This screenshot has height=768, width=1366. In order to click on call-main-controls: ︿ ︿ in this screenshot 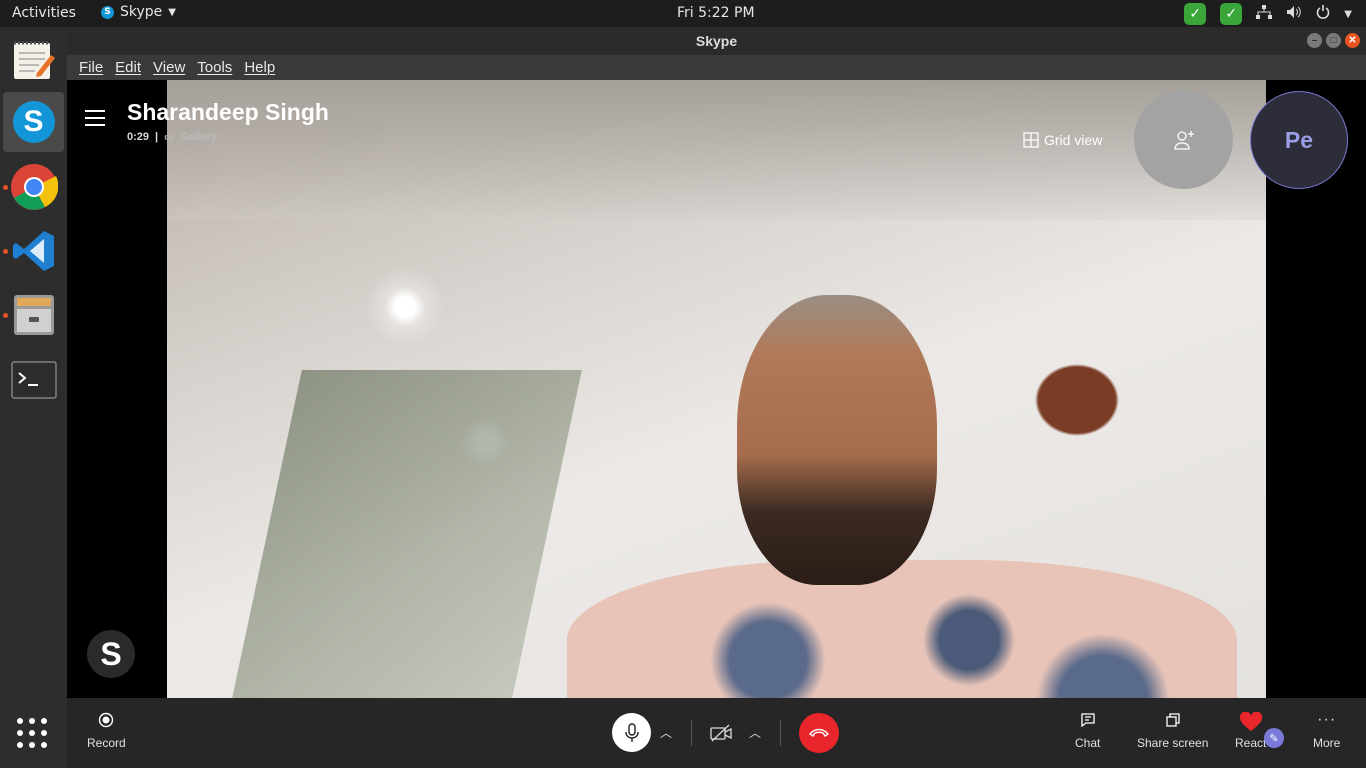, I will do `click(725, 732)`.